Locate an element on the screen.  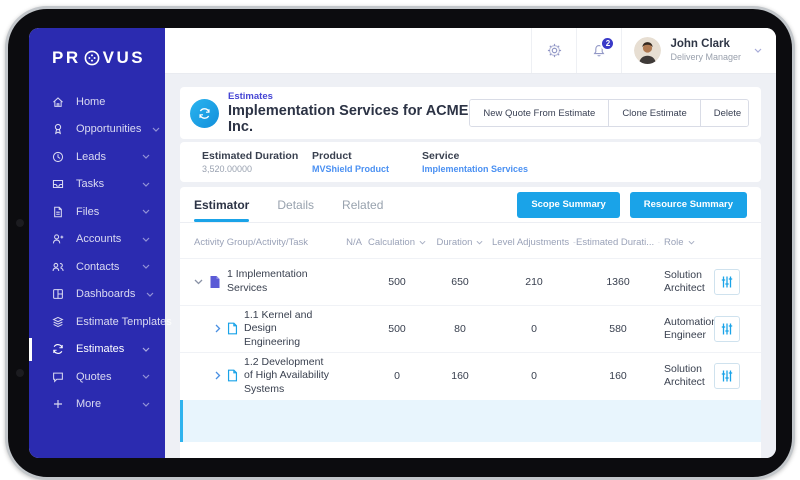
col-calculation: Calculation is located at coordinates (397, 242).